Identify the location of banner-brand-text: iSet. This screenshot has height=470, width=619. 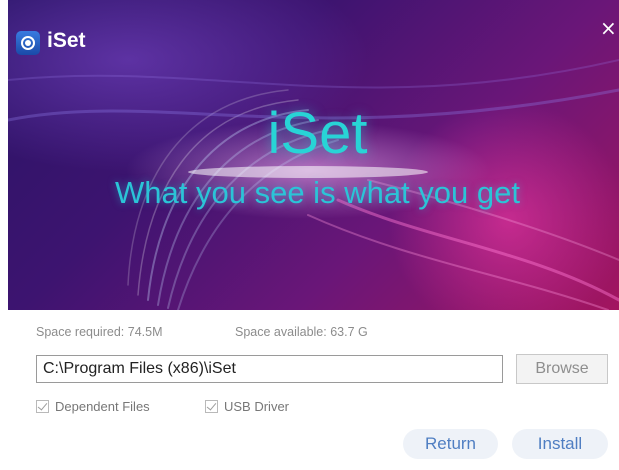
(317, 133).